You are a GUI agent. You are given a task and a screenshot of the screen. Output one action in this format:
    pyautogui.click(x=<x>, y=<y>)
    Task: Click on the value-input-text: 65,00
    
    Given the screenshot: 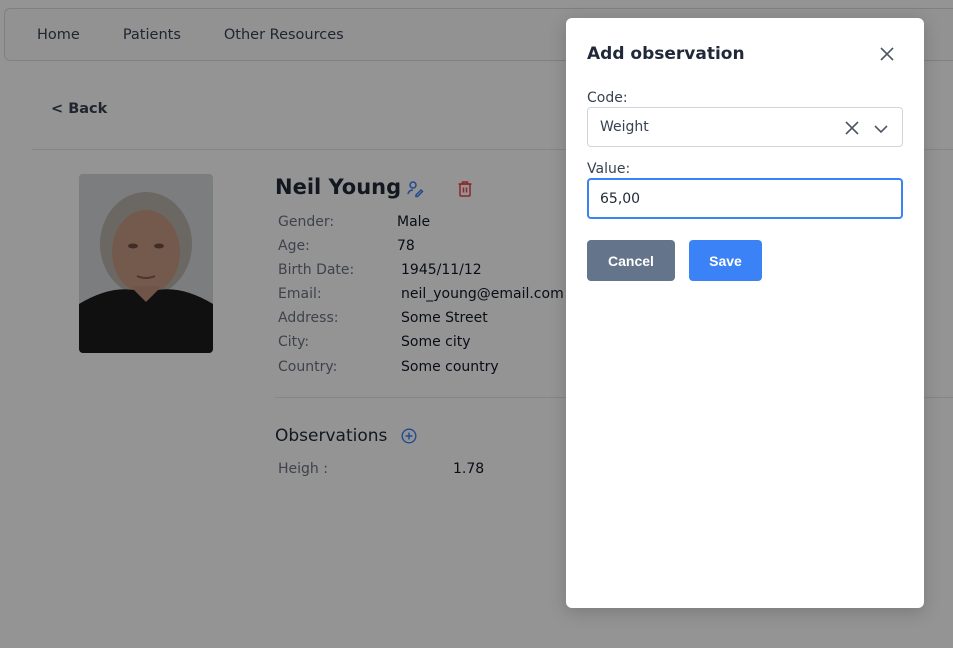 What is the action you would take?
    pyautogui.click(x=620, y=199)
    